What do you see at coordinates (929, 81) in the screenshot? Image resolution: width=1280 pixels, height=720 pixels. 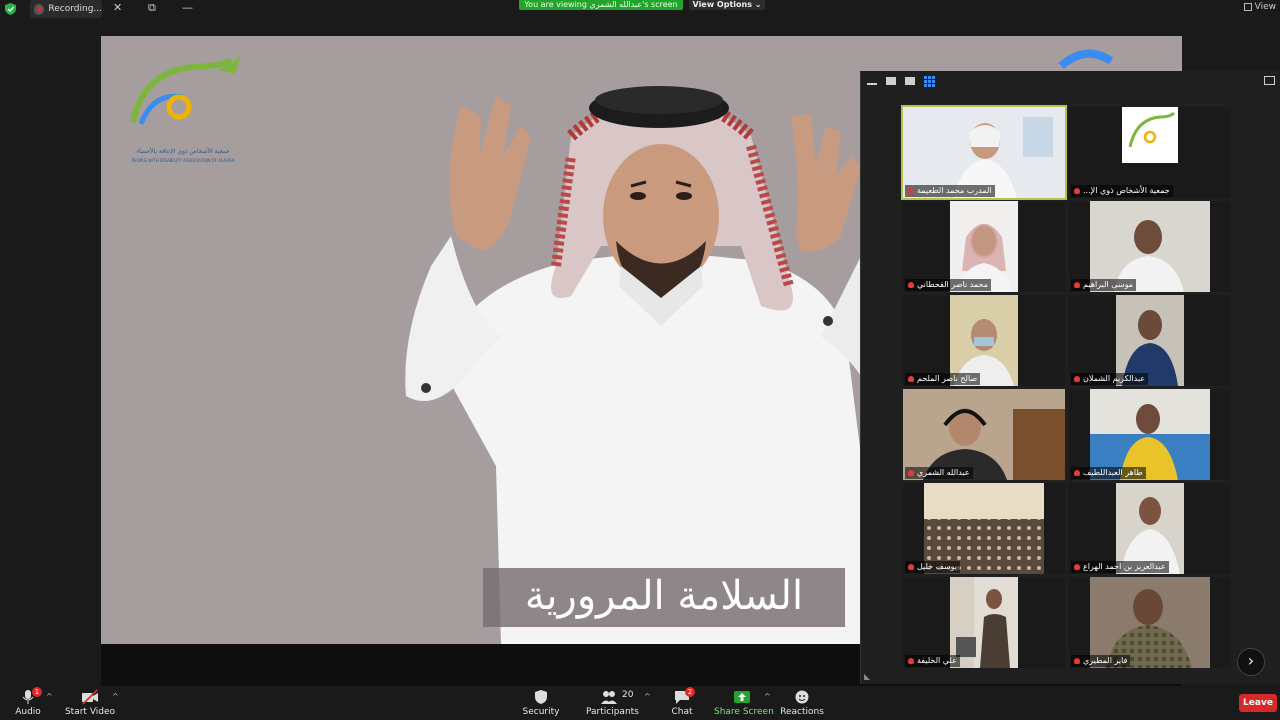 I see `gallery-view-icon` at bounding box center [929, 81].